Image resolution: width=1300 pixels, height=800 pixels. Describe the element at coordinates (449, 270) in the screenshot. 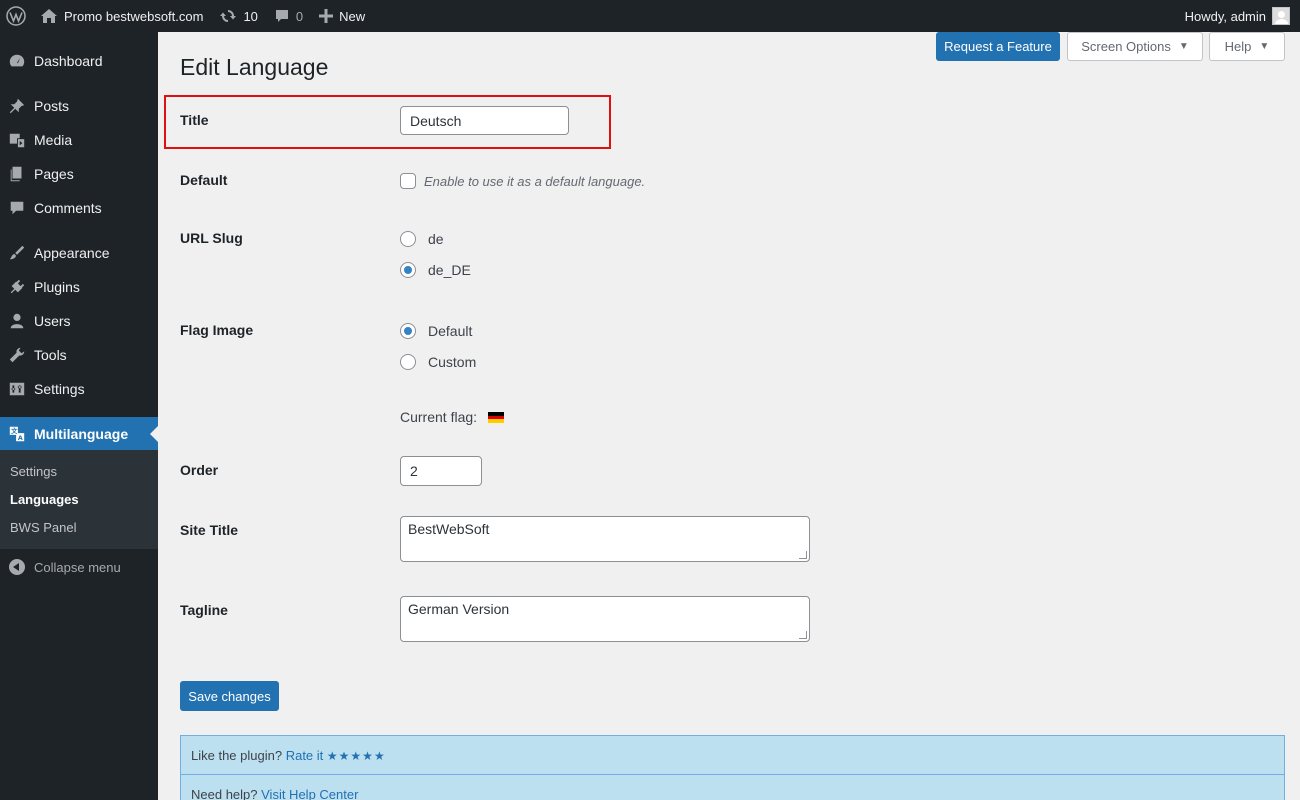

I see `slug-option-label: de_DE` at that location.